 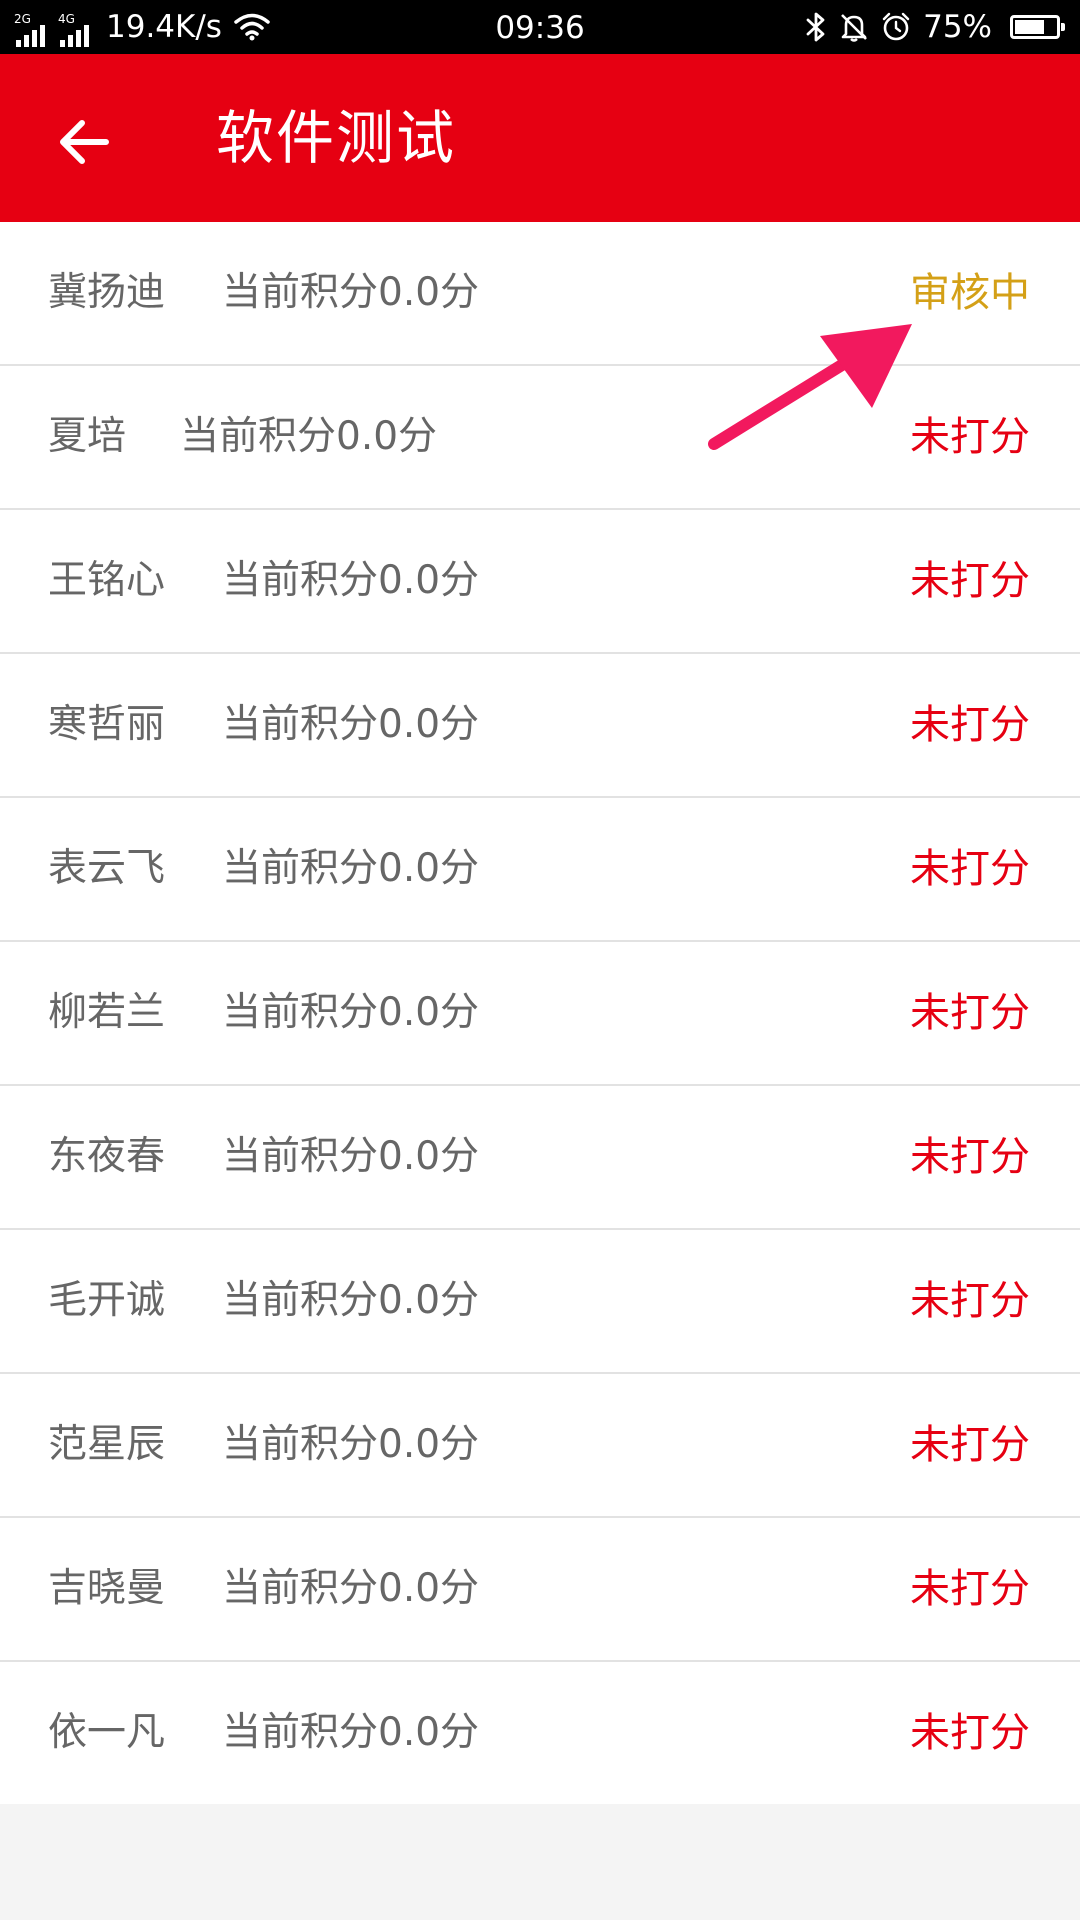 What do you see at coordinates (970, 293) in the screenshot?
I see `grading-status: 审核中` at bounding box center [970, 293].